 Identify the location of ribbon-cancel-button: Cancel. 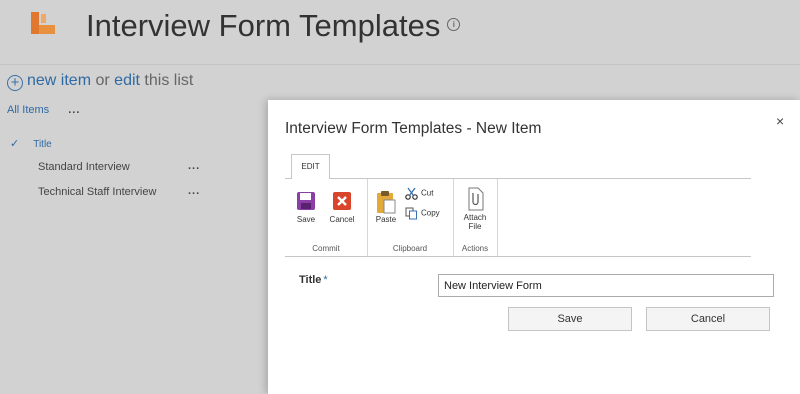
(342, 207).